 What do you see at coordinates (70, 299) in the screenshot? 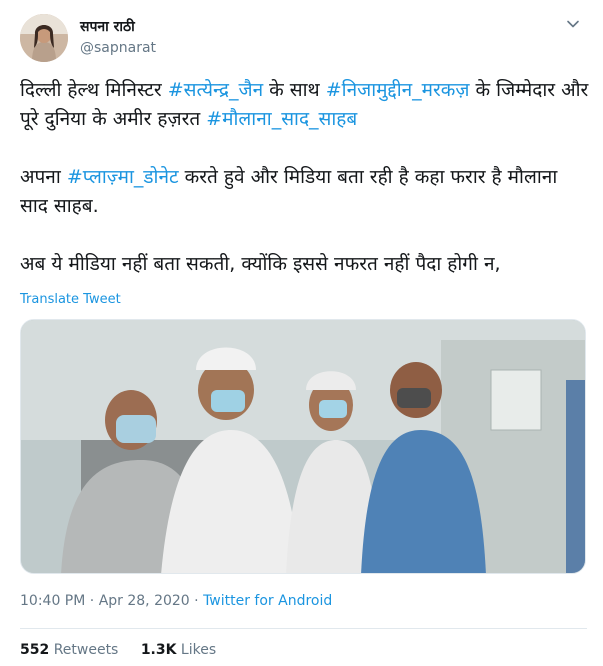
I see `translate-tweet-link: Translate Tweet` at bounding box center [70, 299].